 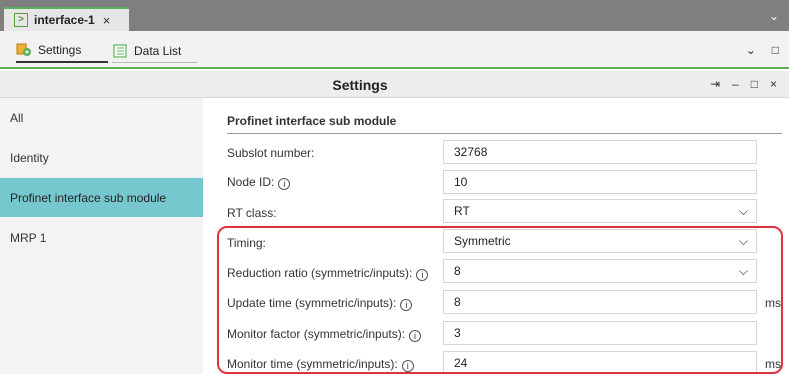 I want to click on subslot-number-label-text: Subslot number:, so click(x=271, y=153).